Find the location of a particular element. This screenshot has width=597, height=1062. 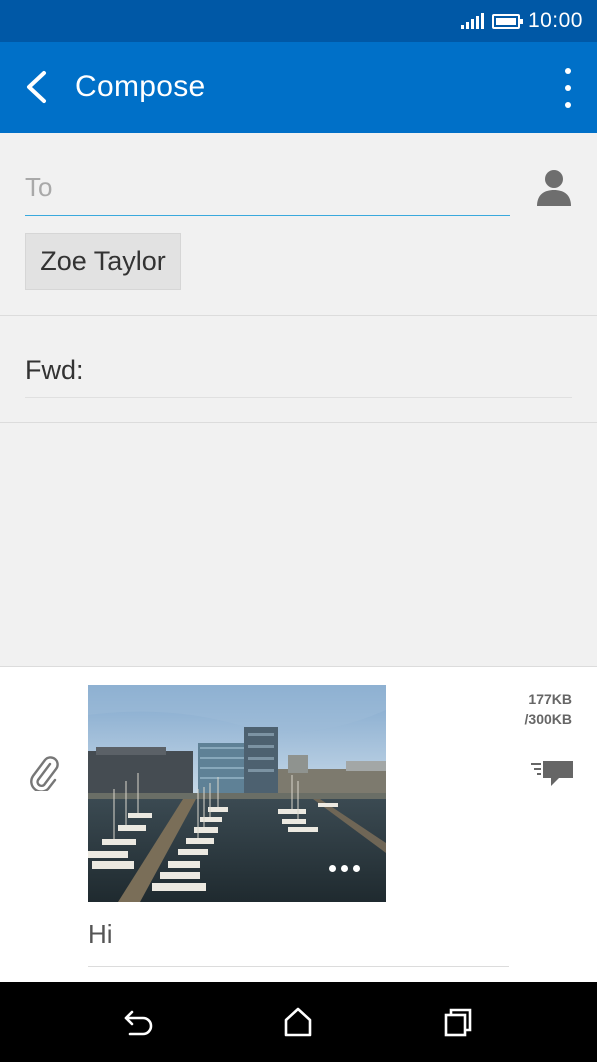

message-body-underline is located at coordinates (298, 966).